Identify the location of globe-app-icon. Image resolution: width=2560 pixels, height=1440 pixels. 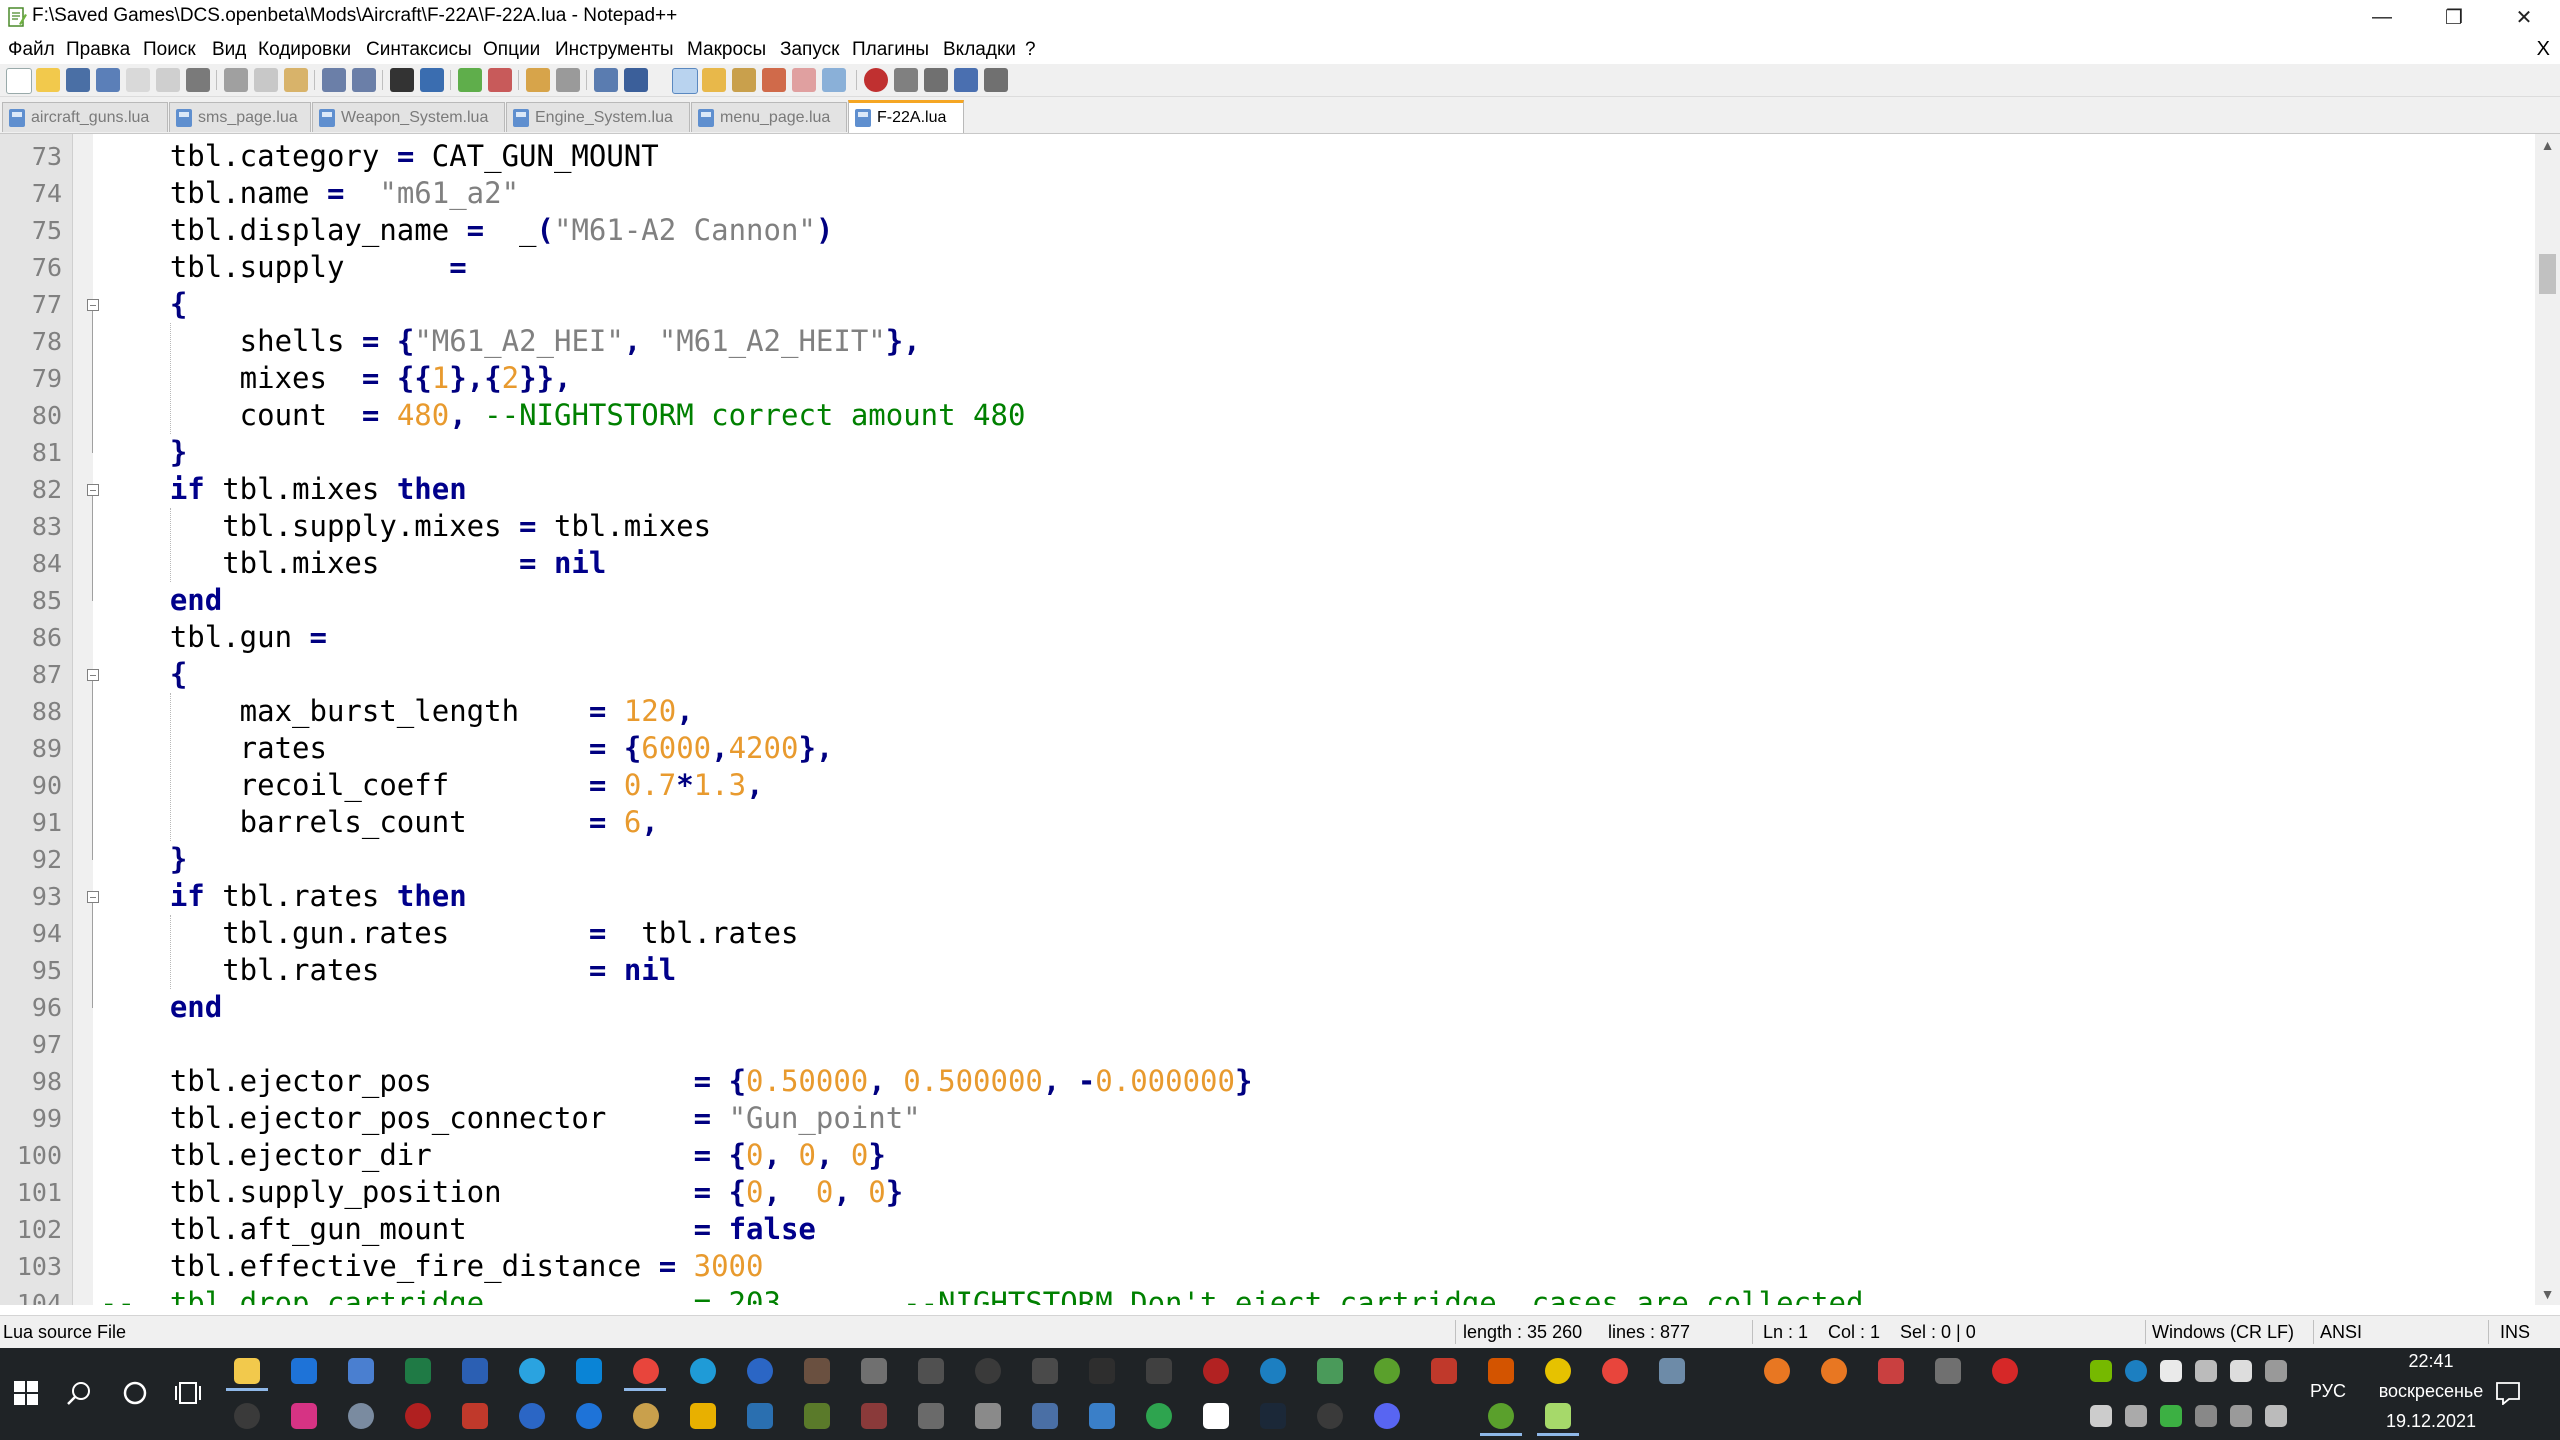
(1330, 1371).